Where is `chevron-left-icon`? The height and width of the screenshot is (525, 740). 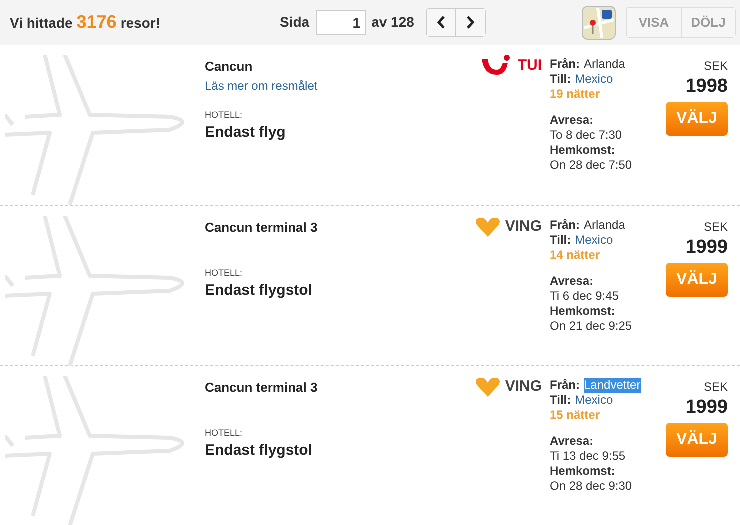
chevron-left-icon is located at coordinates (441, 22).